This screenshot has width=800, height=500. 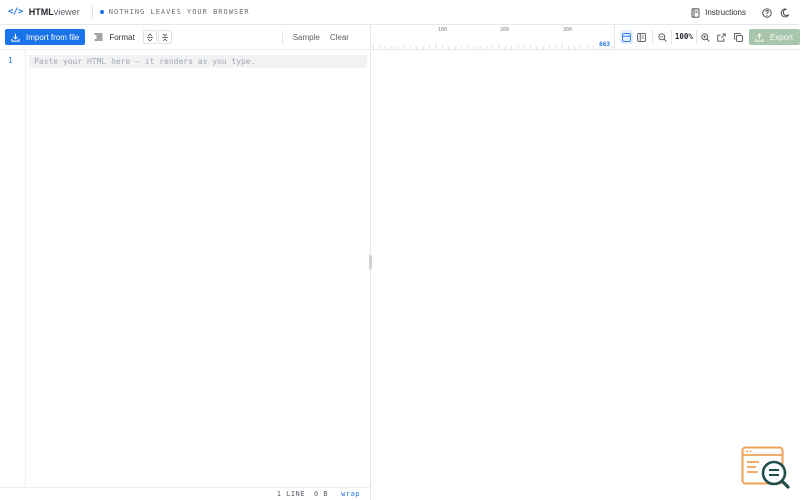 I want to click on collapse-icon, so click(x=164, y=37).